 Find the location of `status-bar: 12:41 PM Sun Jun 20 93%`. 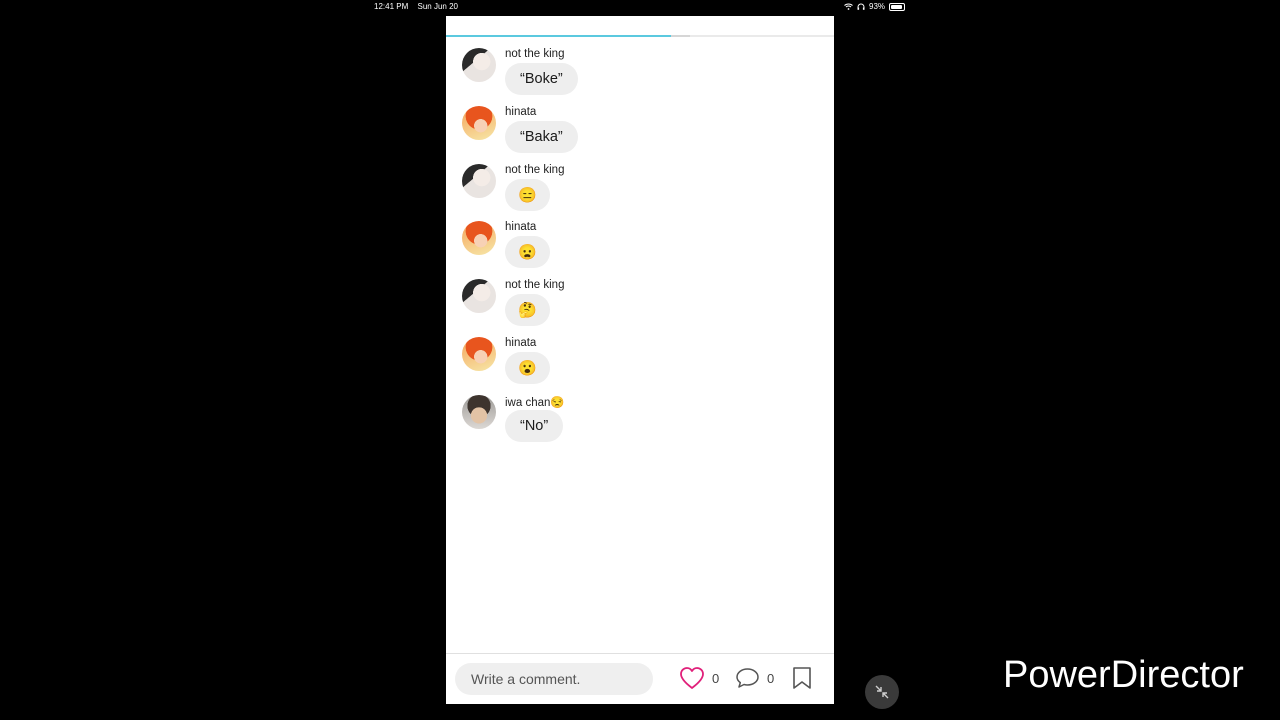

status-bar: 12:41 PM Sun Jun 20 93% is located at coordinates (640, 7).